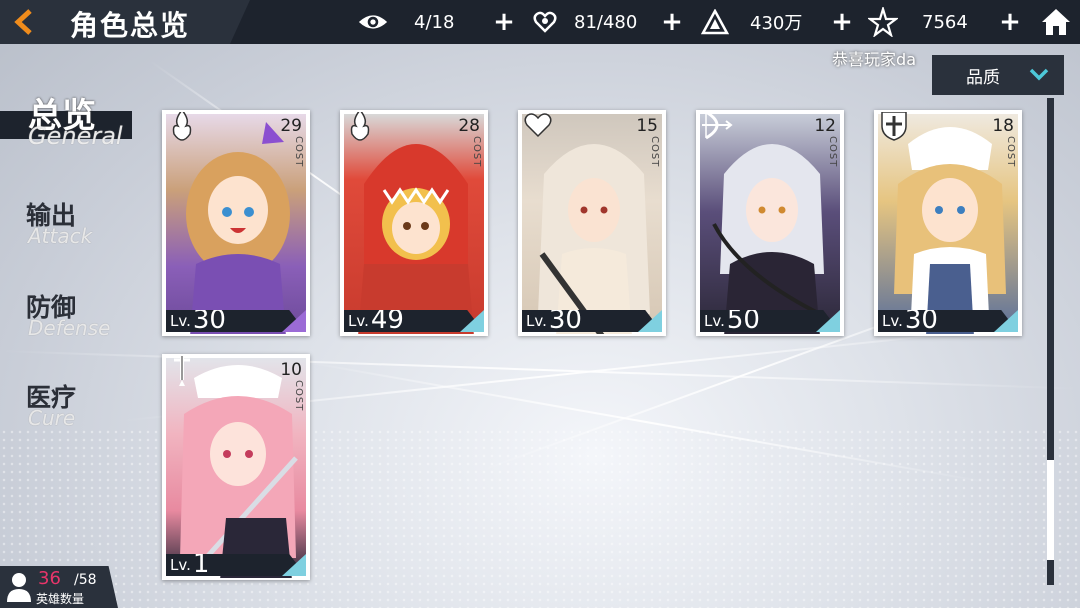 The height and width of the screenshot is (608, 1080). I want to click on sword-icon, so click(182, 372).